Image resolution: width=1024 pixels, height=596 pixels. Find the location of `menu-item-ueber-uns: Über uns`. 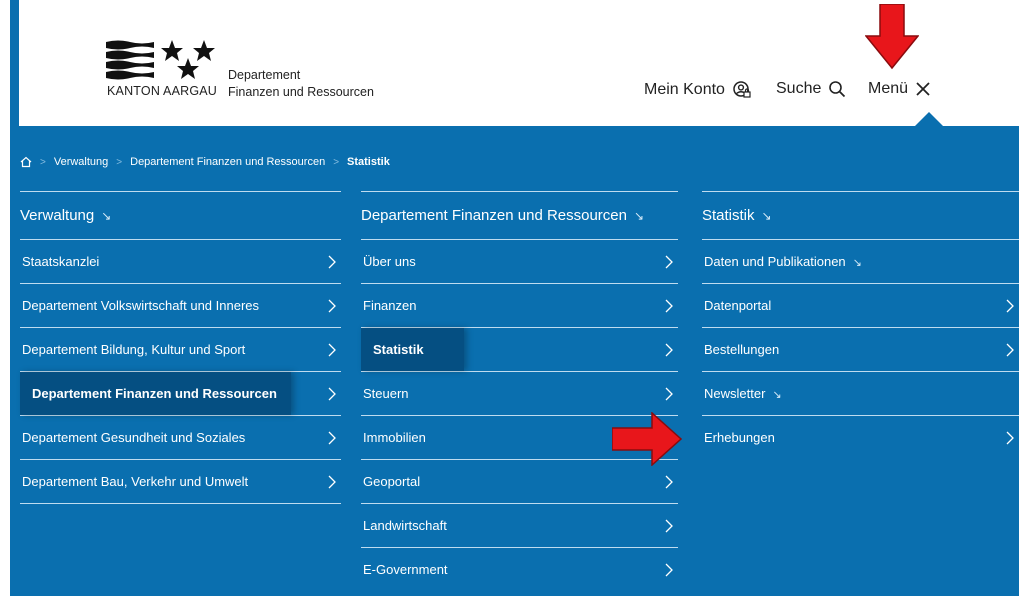

menu-item-ueber-uns: Über uns is located at coordinates (519, 262).